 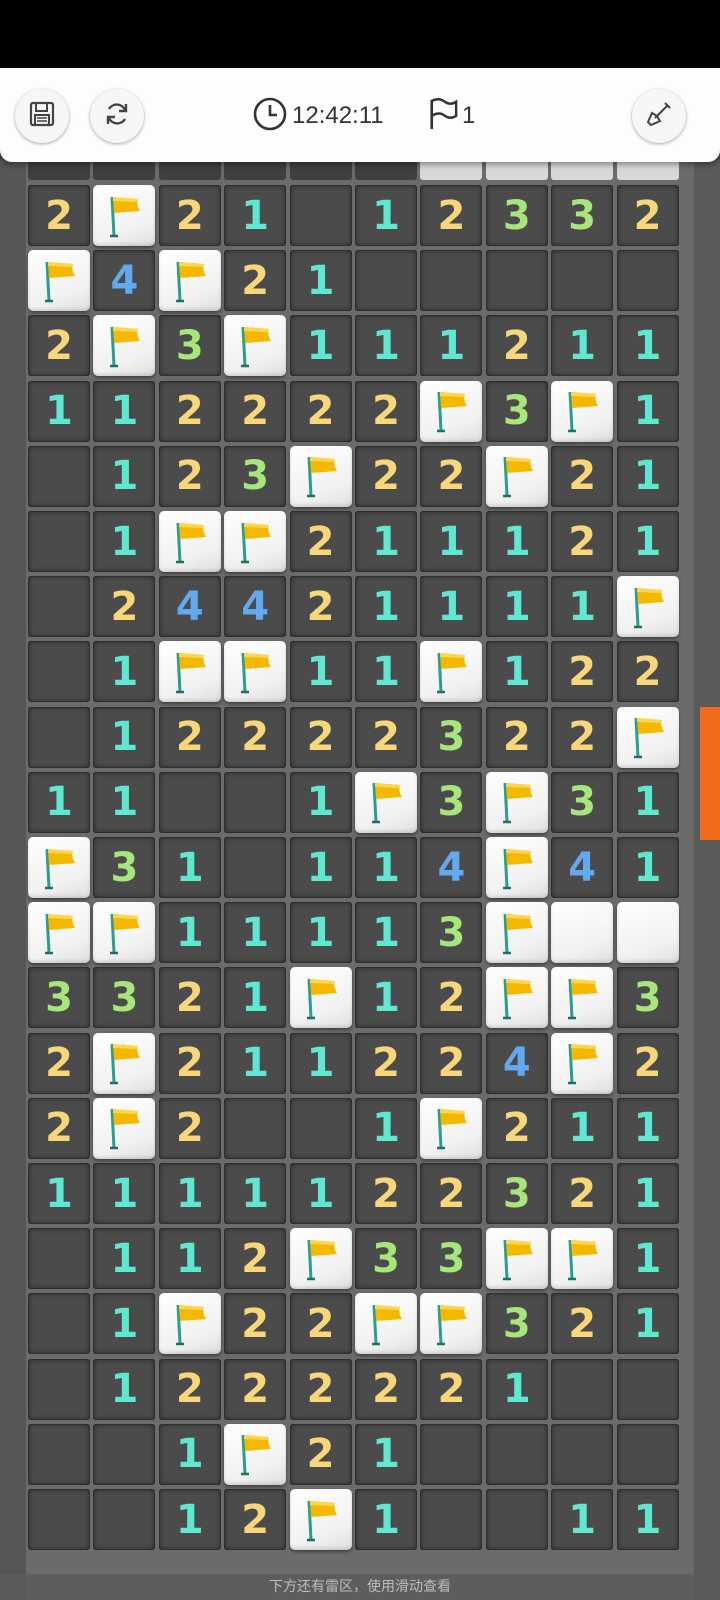 I want to click on dig-mode-button, so click(x=659, y=116).